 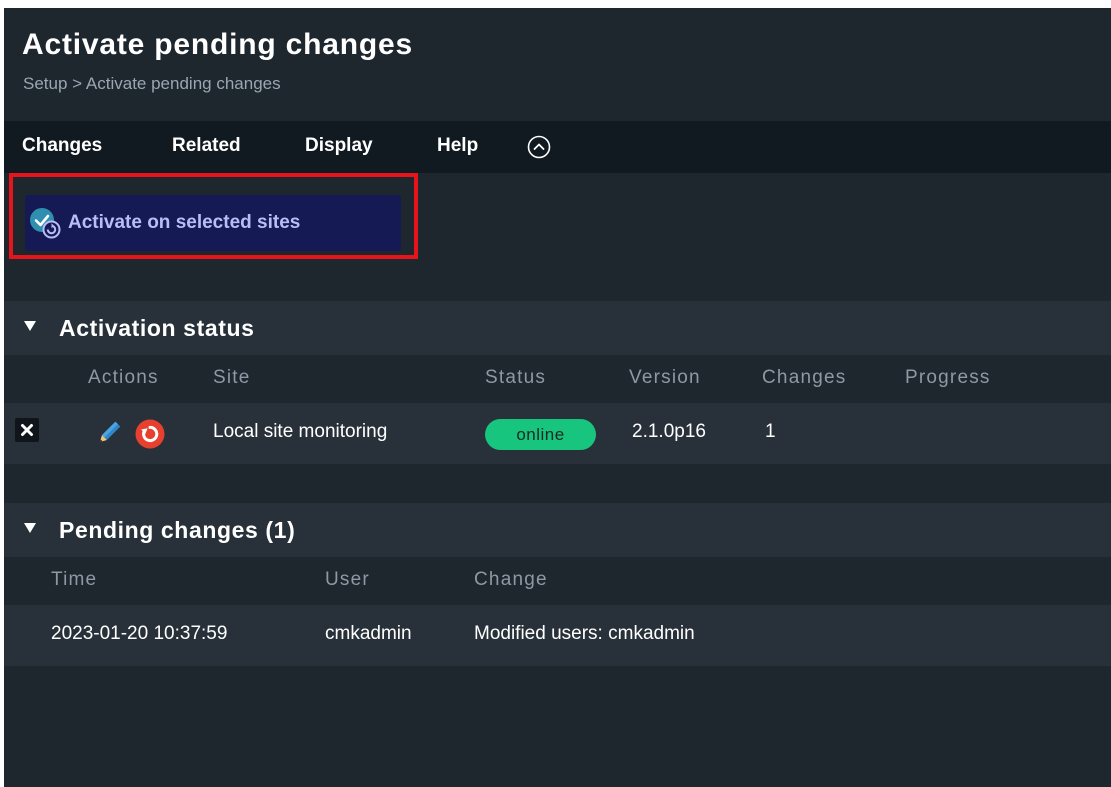 What do you see at coordinates (74, 580) in the screenshot?
I see `col-time: Time` at bounding box center [74, 580].